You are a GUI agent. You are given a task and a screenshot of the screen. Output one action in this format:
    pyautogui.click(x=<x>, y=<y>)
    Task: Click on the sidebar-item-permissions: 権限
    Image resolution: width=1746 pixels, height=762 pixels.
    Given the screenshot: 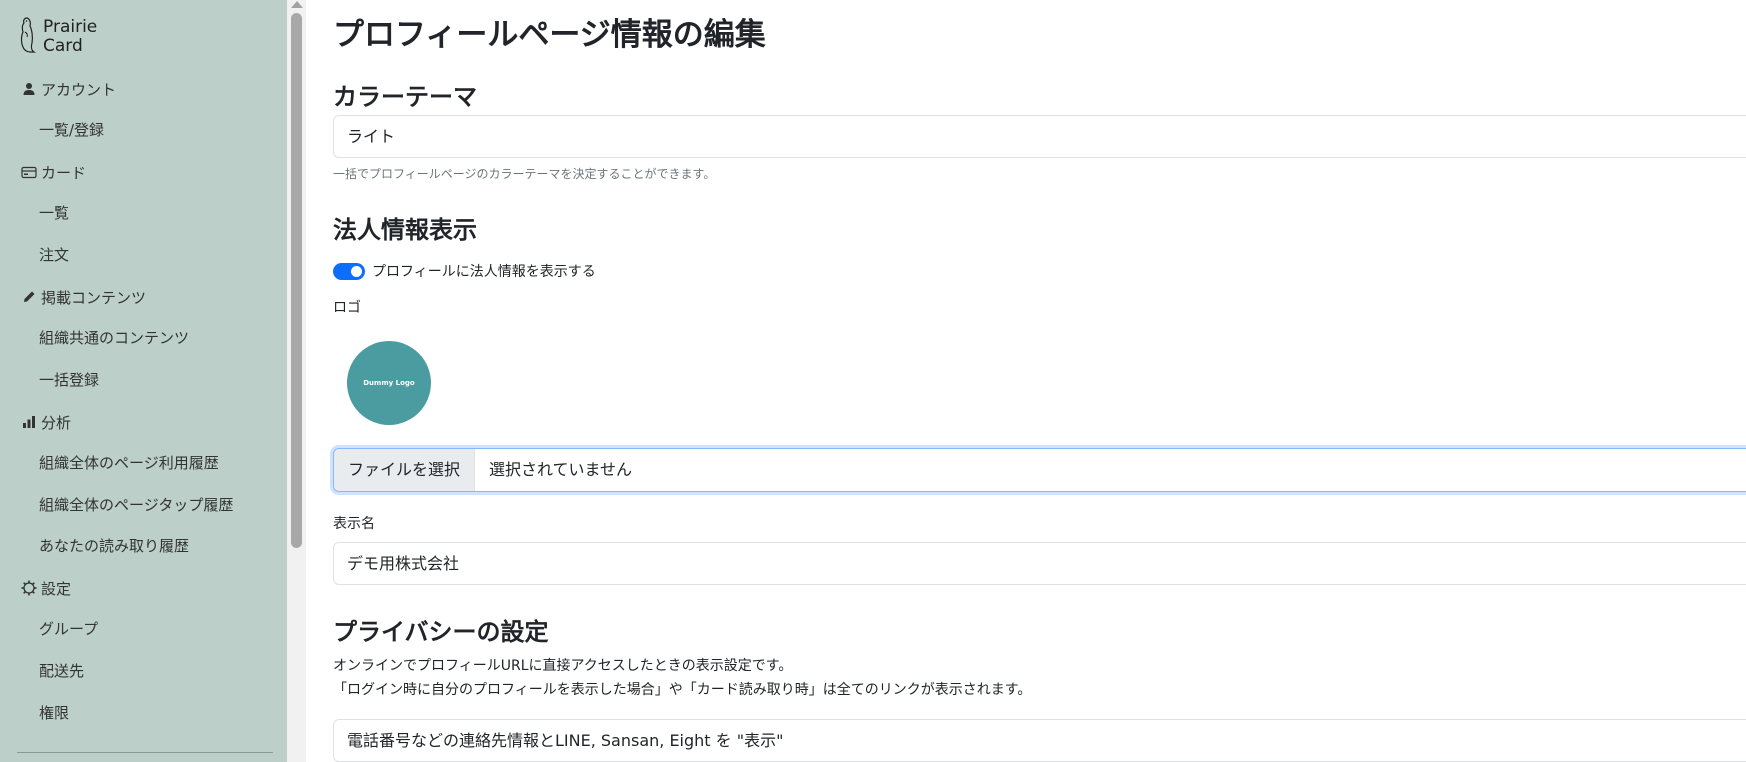 What is the action you would take?
    pyautogui.click(x=54, y=713)
    